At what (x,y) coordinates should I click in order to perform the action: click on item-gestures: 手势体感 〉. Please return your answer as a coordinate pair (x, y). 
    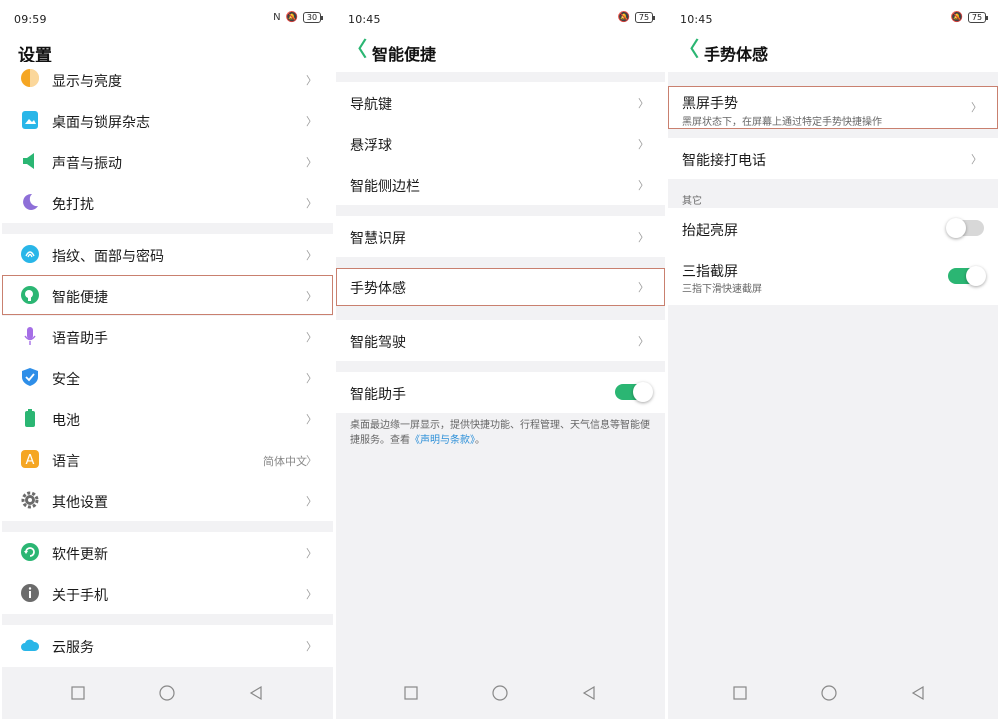
    Looking at the image, I should click on (500, 287).